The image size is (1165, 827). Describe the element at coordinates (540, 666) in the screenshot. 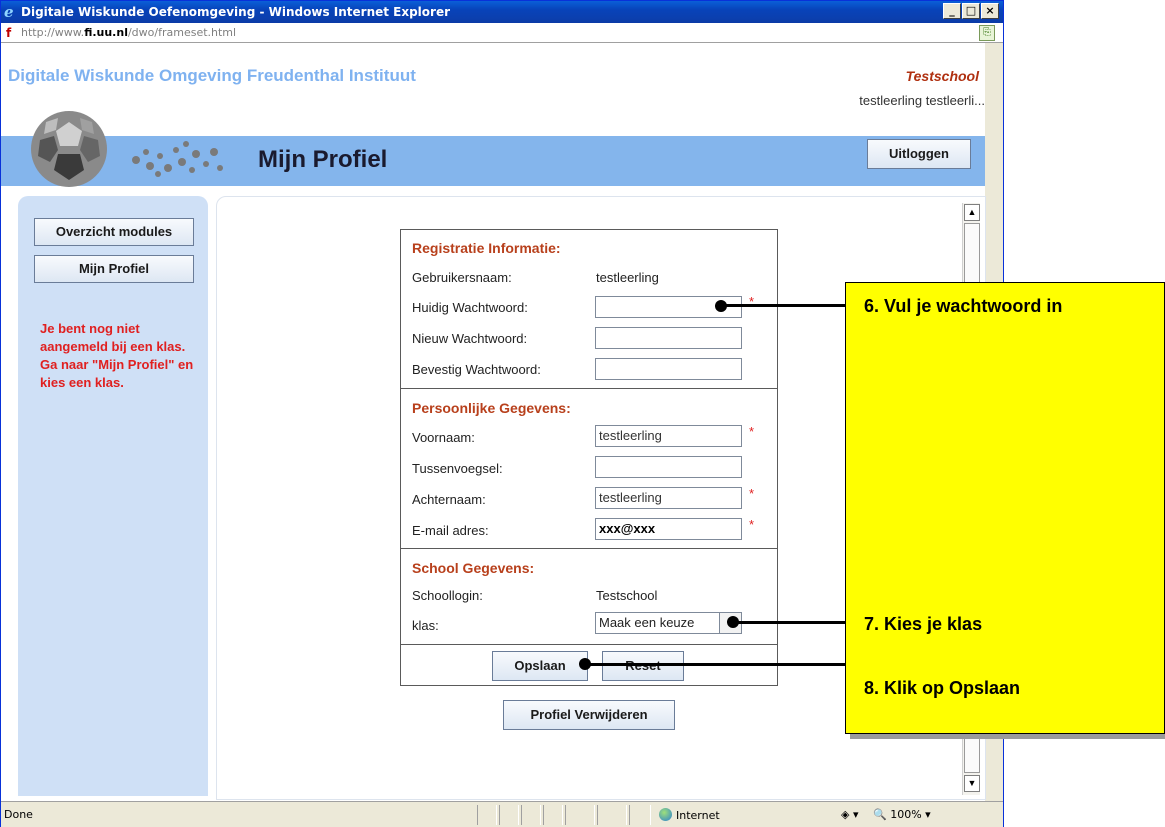

I see `save-button: Opslaan` at that location.